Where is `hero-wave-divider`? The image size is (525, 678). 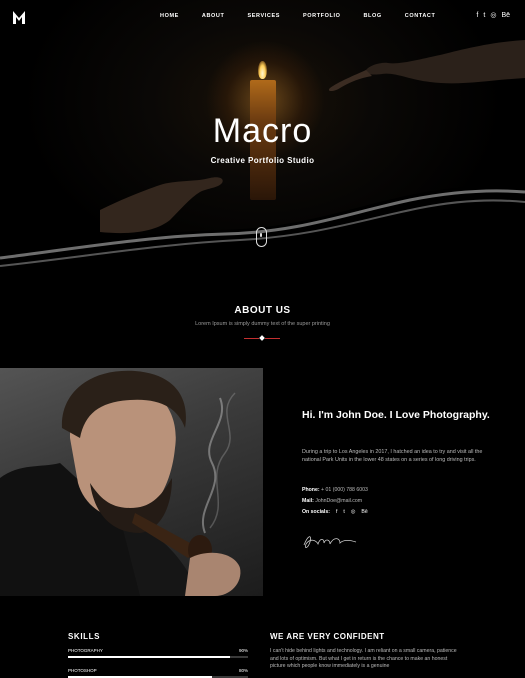
hero-wave-divider is located at coordinates (262, 233).